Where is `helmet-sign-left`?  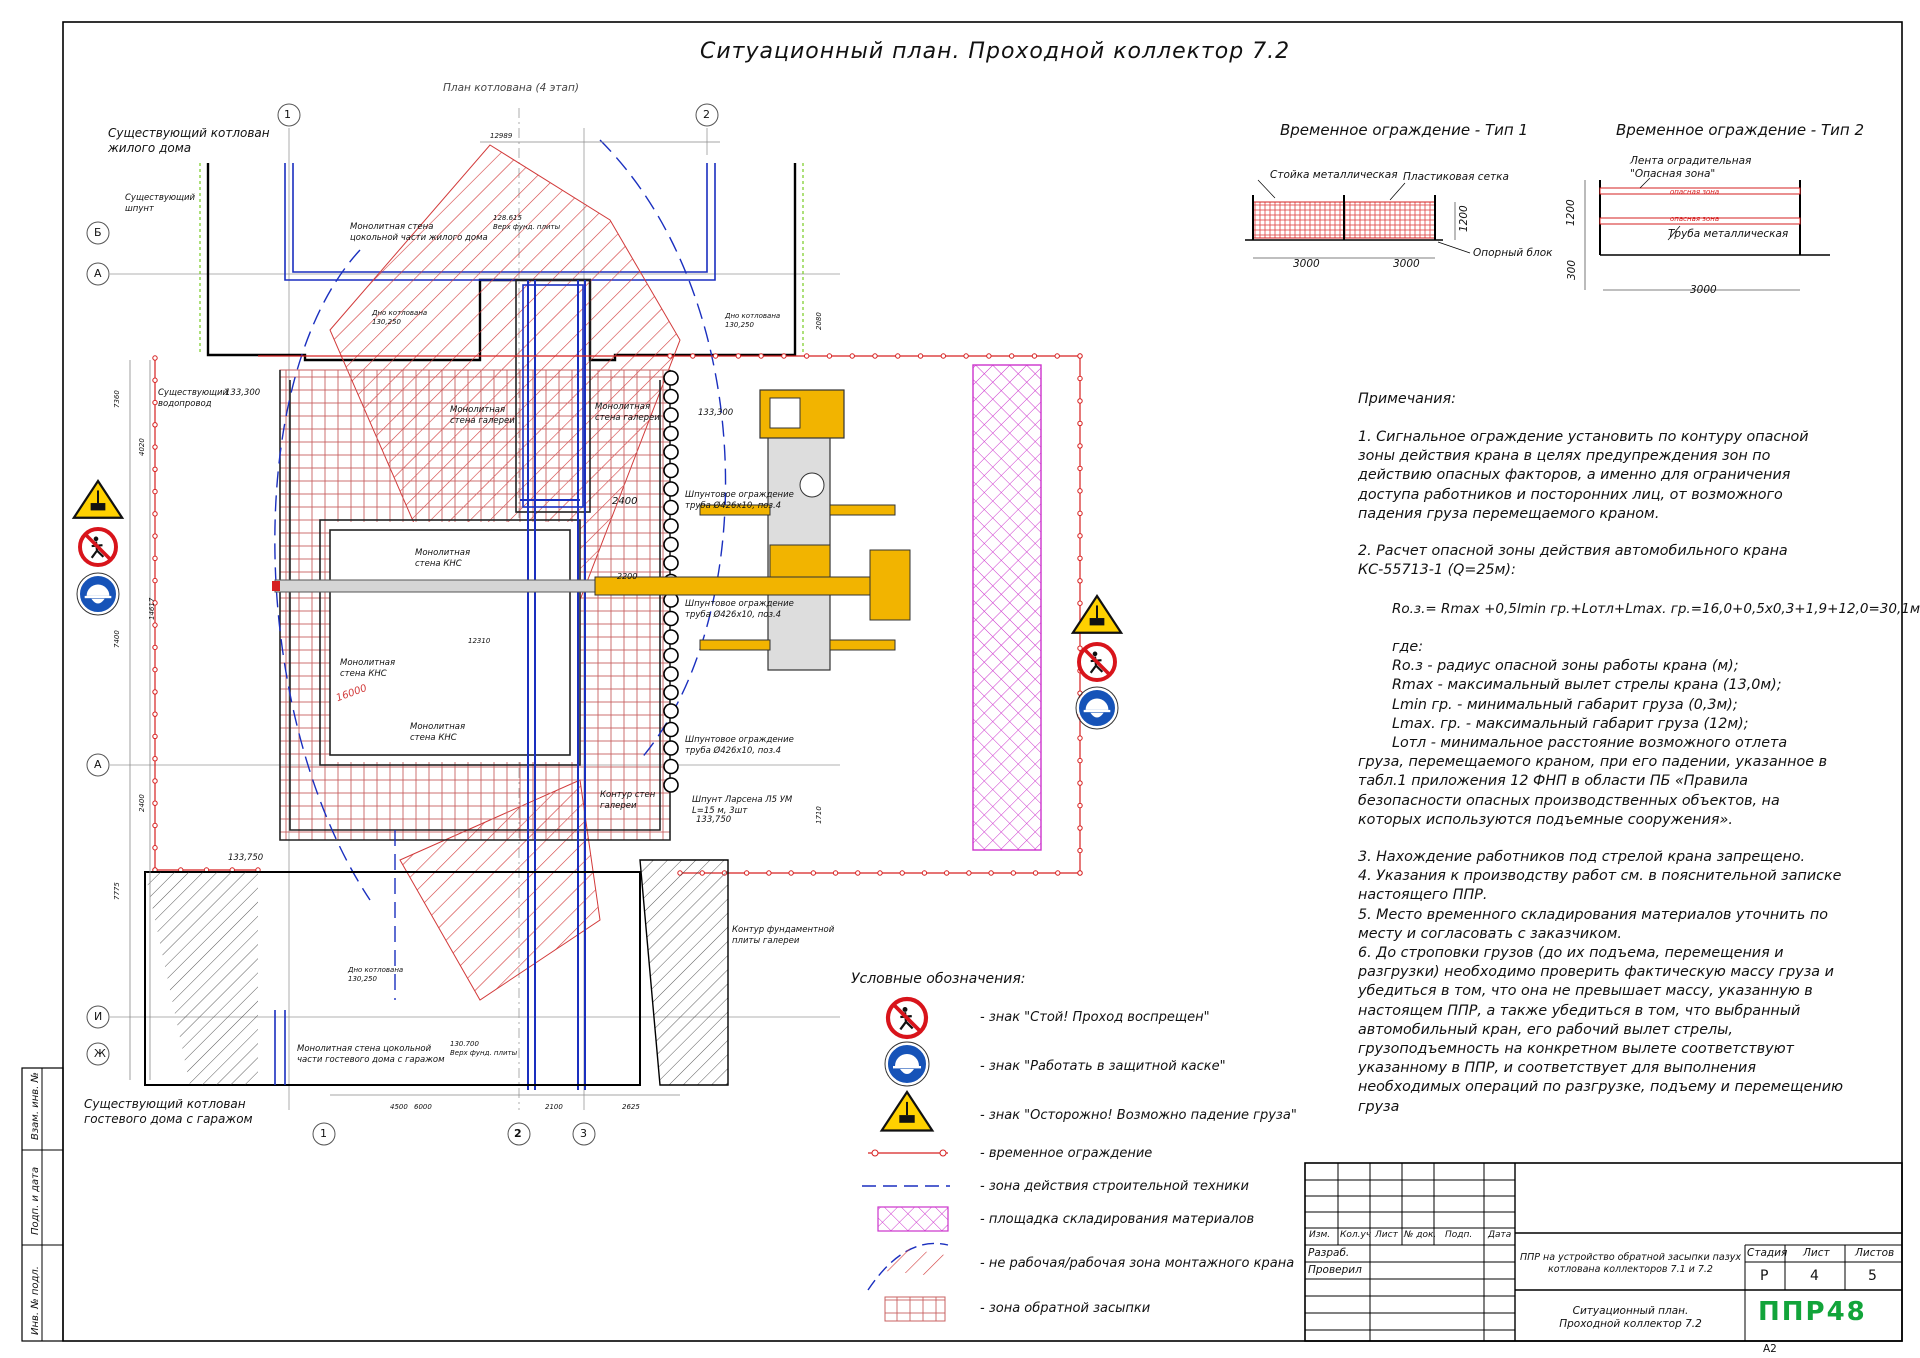
helmet-sign-left is located at coordinates (98, 594).